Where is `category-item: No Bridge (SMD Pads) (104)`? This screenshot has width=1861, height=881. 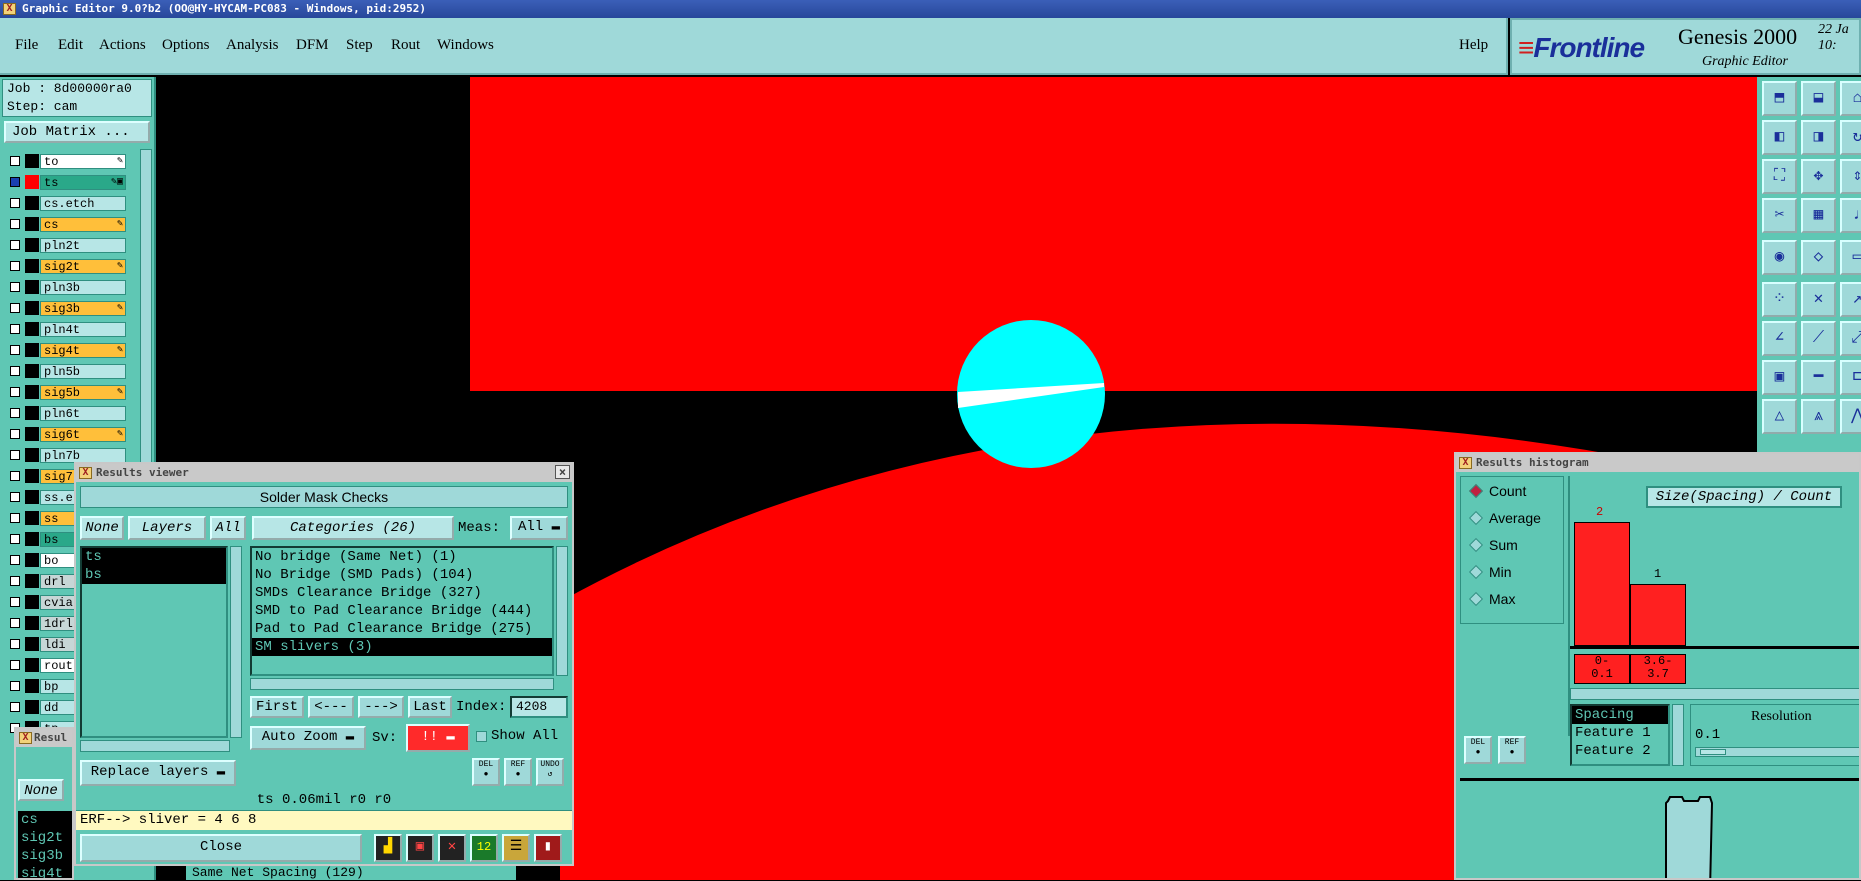
category-item: No Bridge (SMD Pads) (104) is located at coordinates (402, 575).